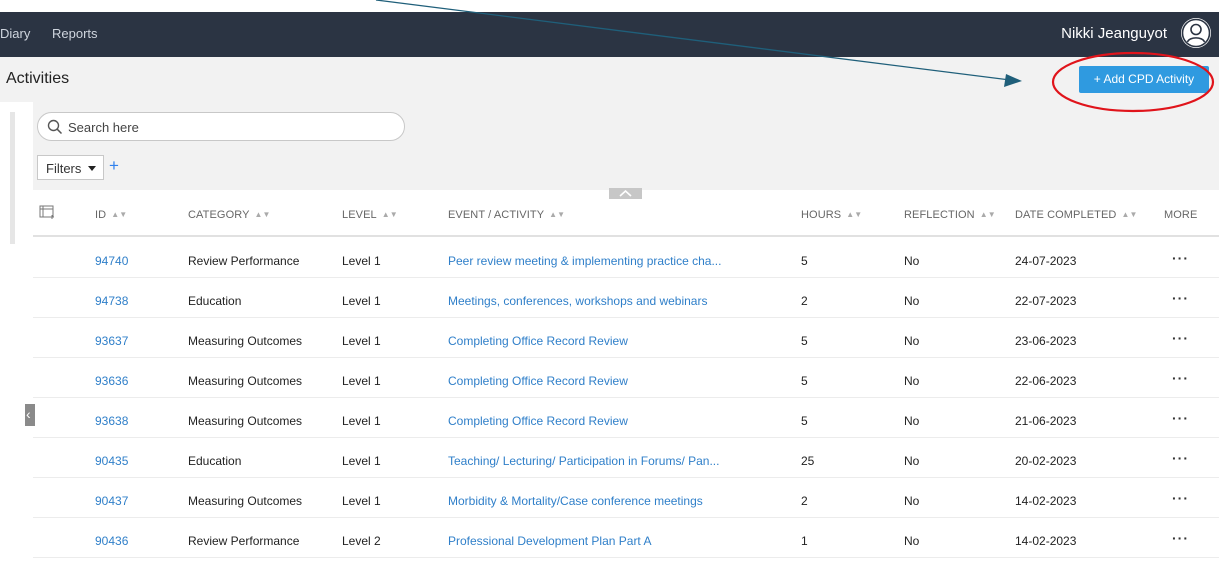  I want to click on user-avatar-icon, so click(1196, 33).